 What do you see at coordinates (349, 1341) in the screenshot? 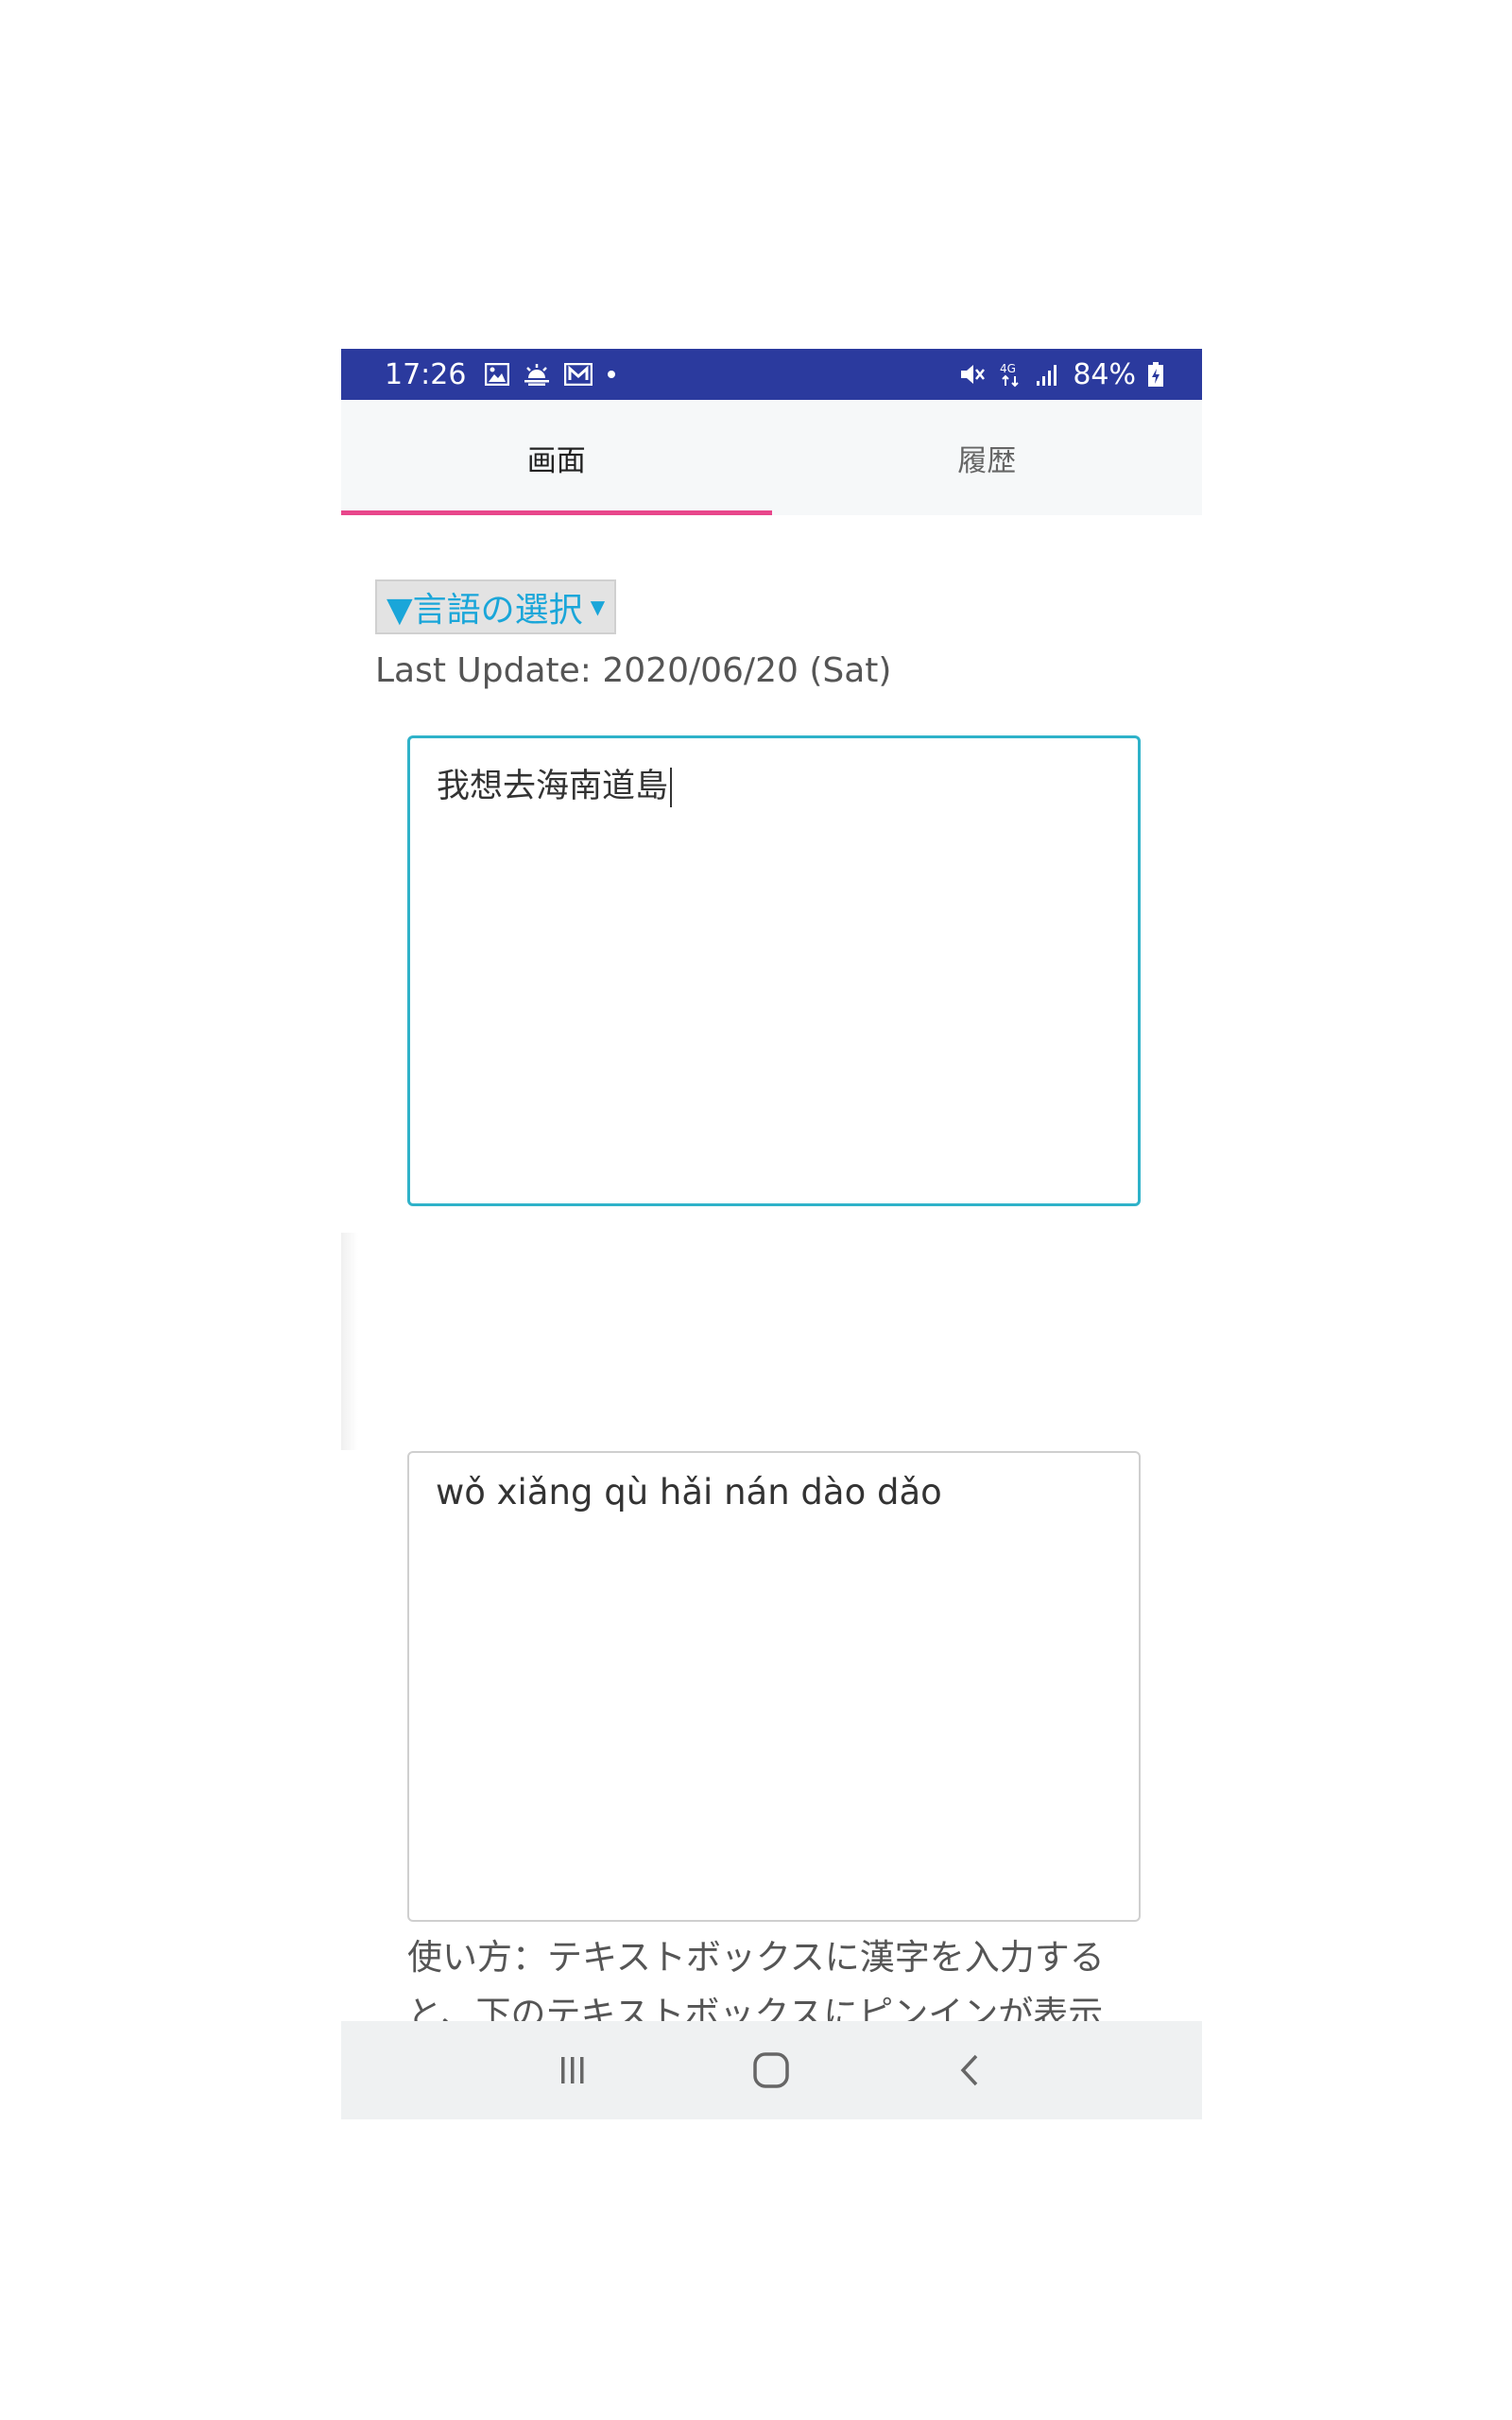
I see `edge-shadow` at bounding box center [349, 1341].